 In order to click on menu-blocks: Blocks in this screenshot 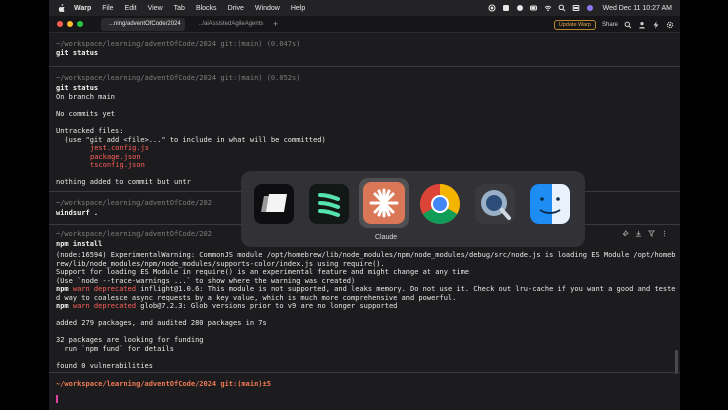, I will do `click(206, 8)`.